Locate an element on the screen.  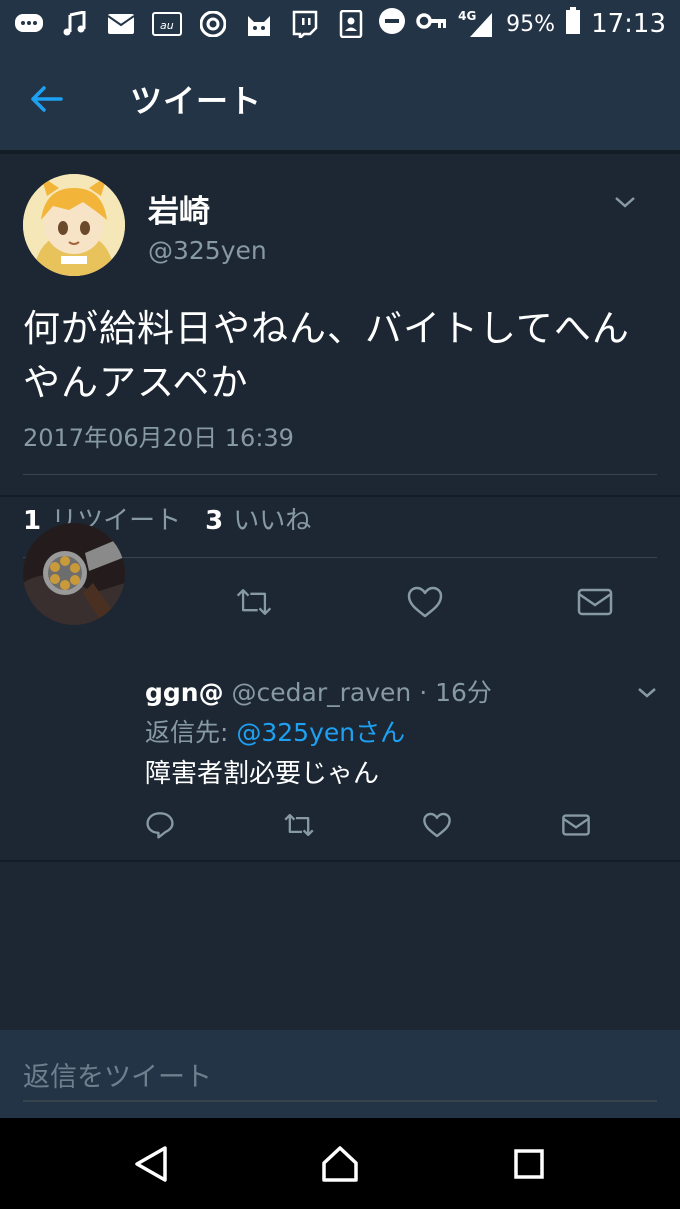
page-title: ツイート is located at coordinates (196, 101).